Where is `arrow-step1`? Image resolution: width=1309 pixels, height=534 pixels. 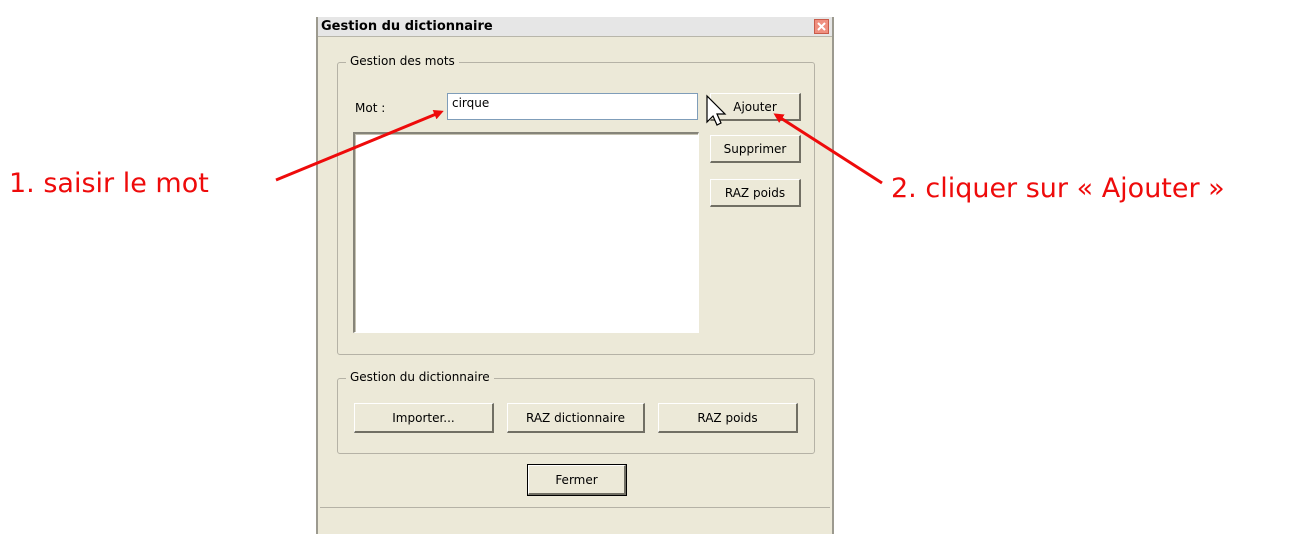
arrow-step1 is located at coordinates (359, 146).